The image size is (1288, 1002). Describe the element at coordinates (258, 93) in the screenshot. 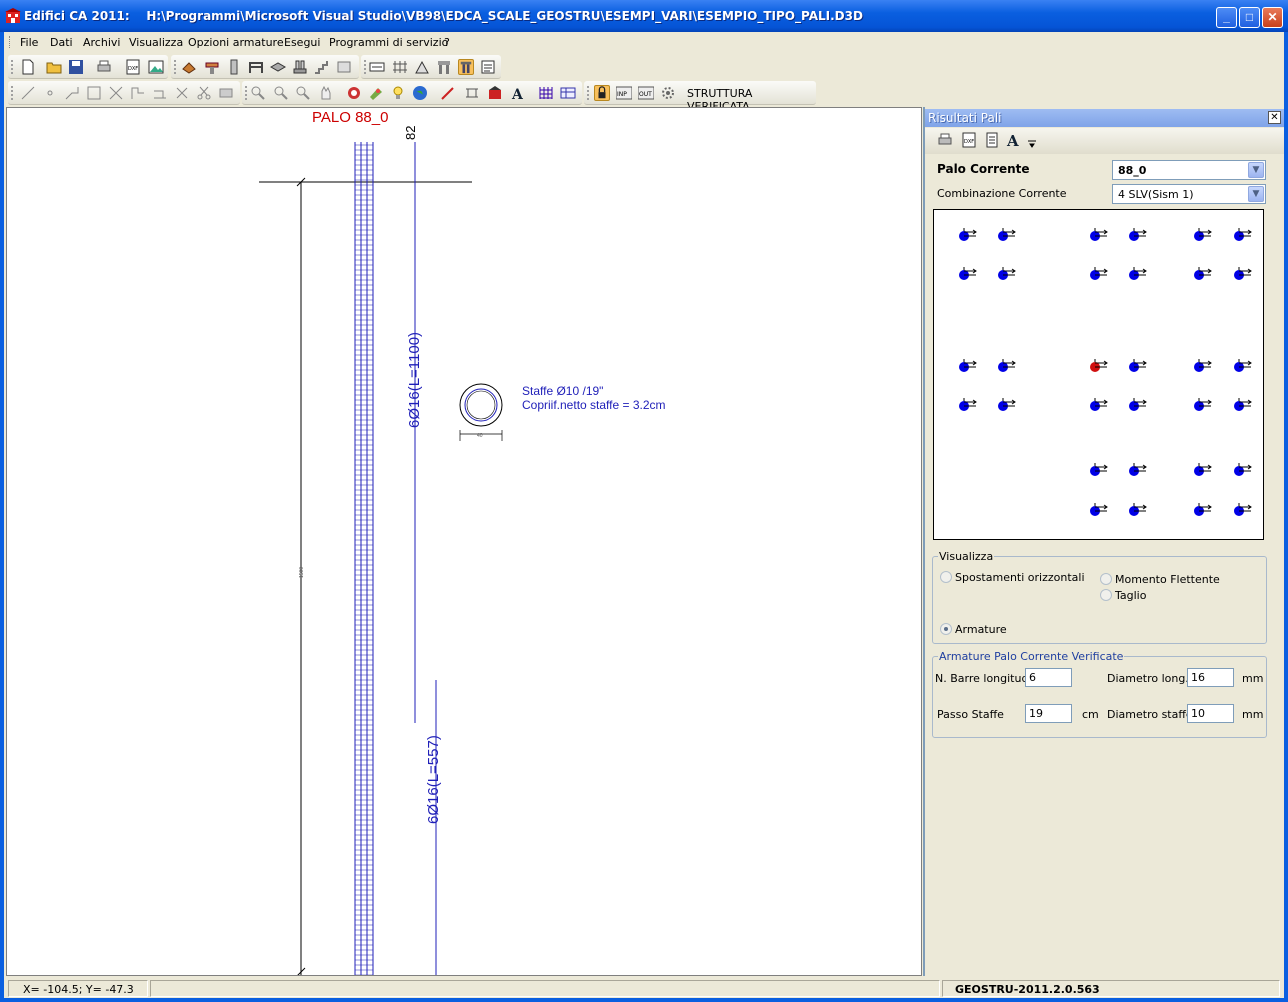

I see `zoom-in-icon` at that location.